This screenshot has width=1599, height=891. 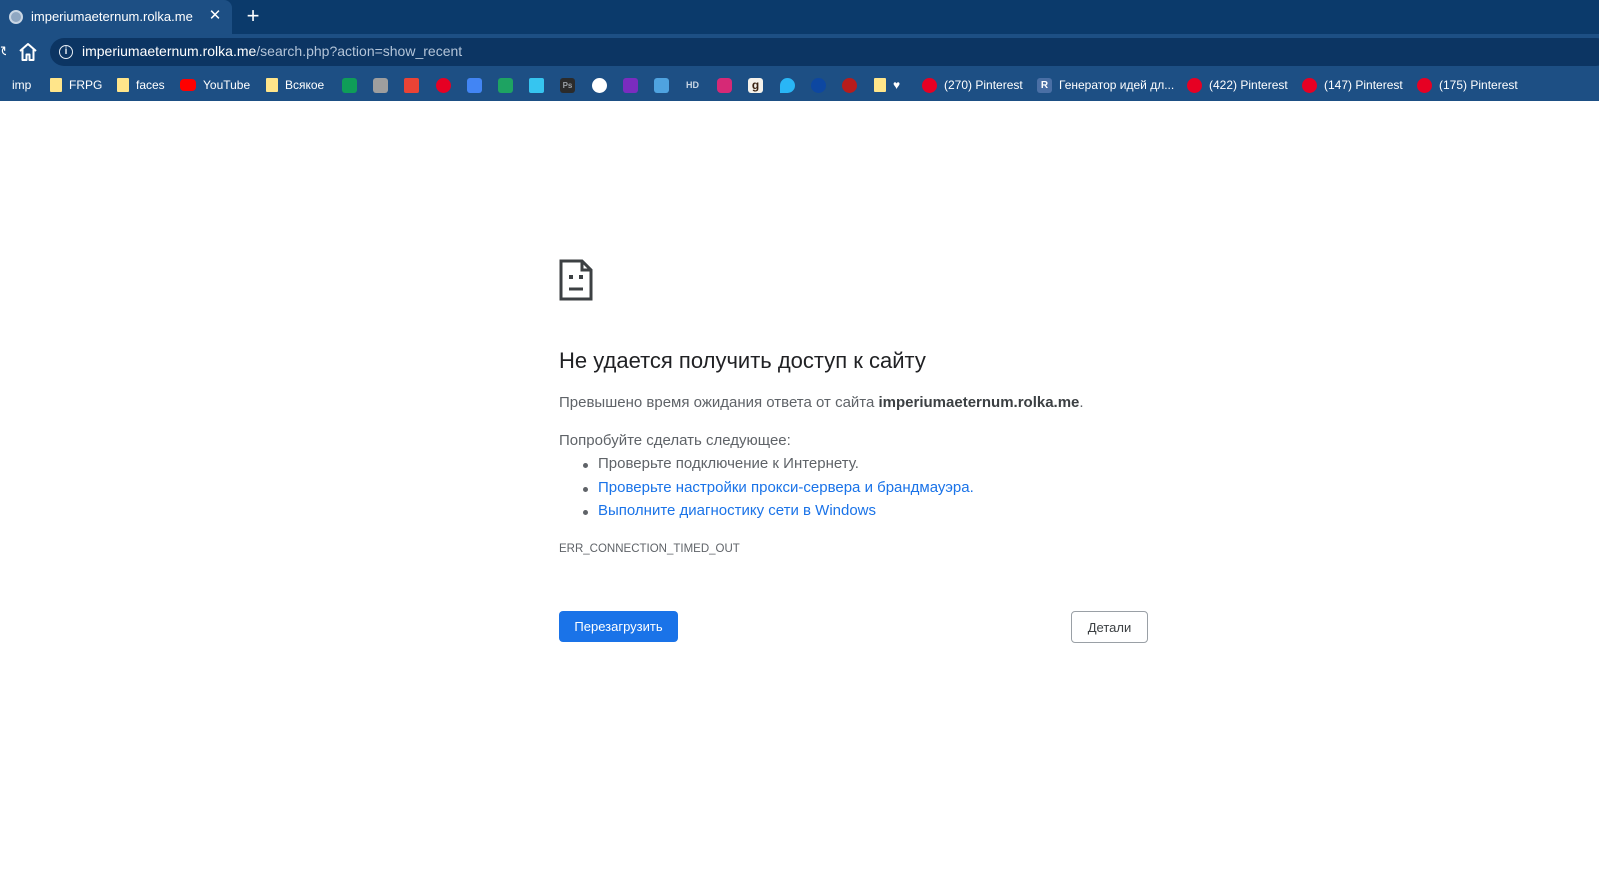 I want to click on bookmark-label: Всякое, so click(x=305, y=85).